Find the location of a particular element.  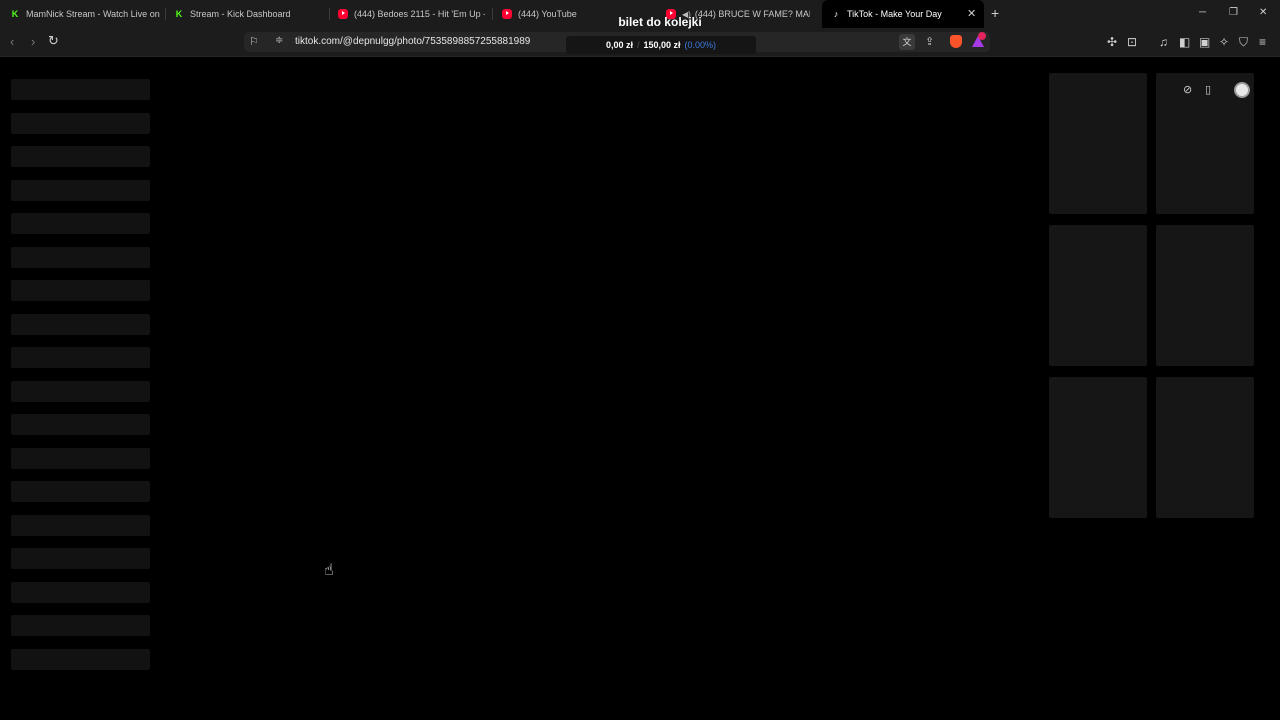

goal-current: 0,00 zł is located at coordinates (619, 45).